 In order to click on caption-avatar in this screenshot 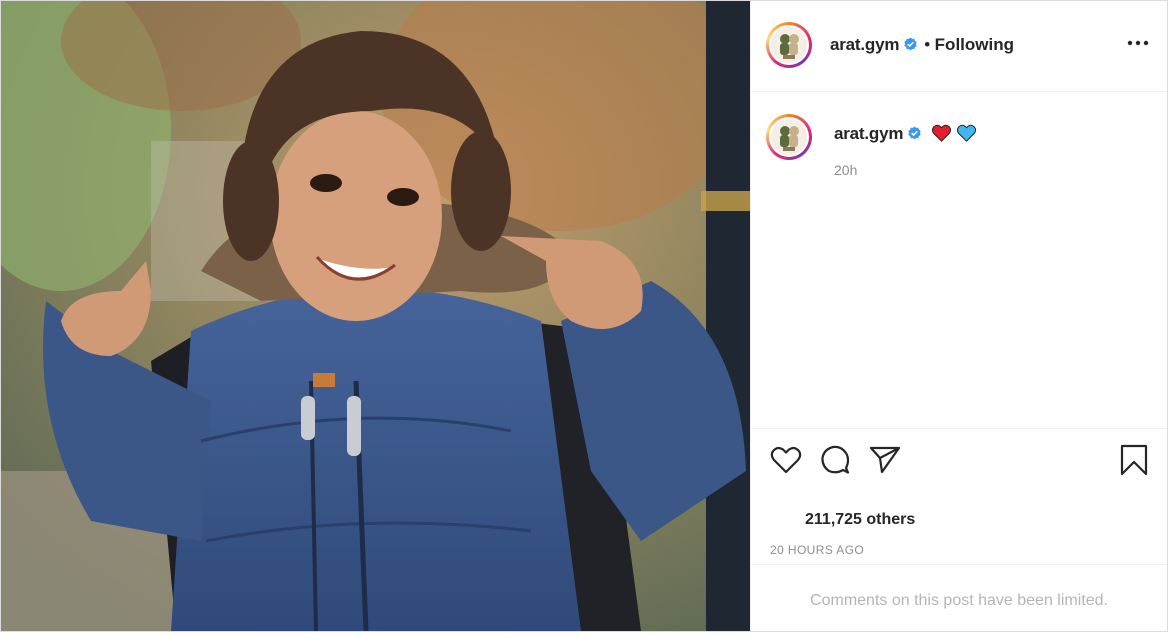, I will do `click(789, 137)`.